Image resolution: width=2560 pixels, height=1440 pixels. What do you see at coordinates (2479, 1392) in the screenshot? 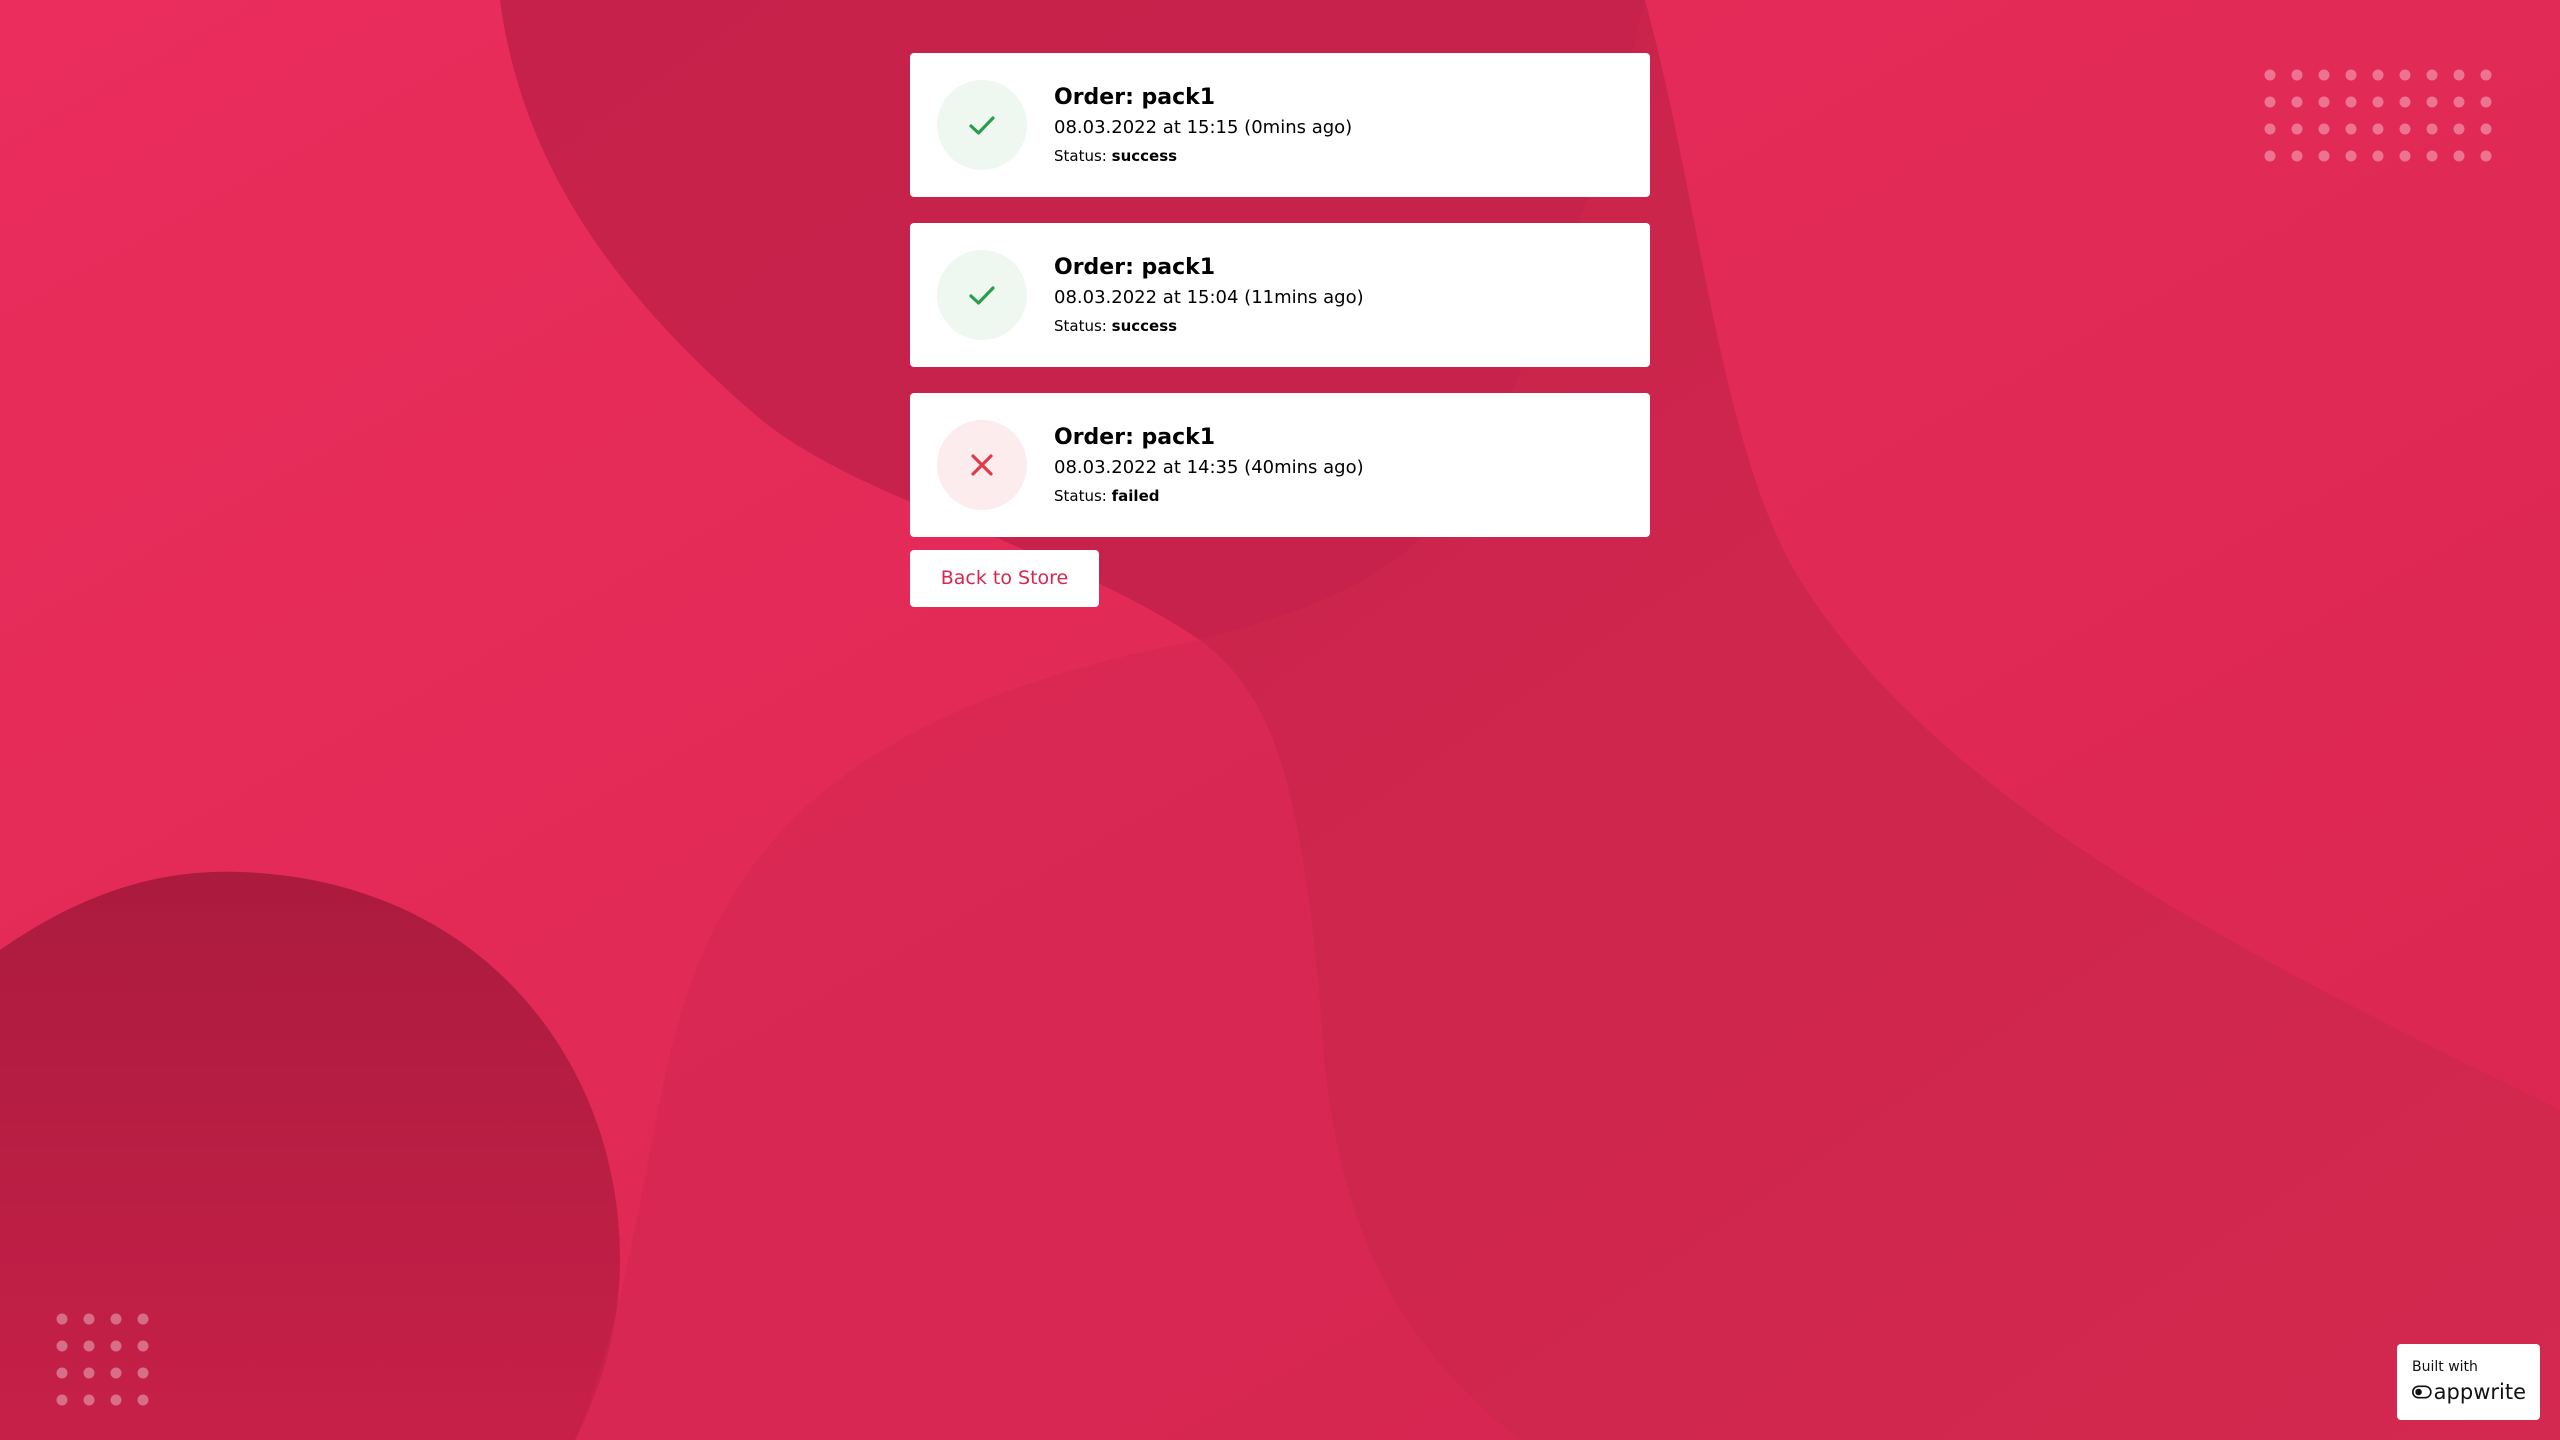
I see `appwrite-wordmark: appwrite` at bounding box center [2479, 1392].